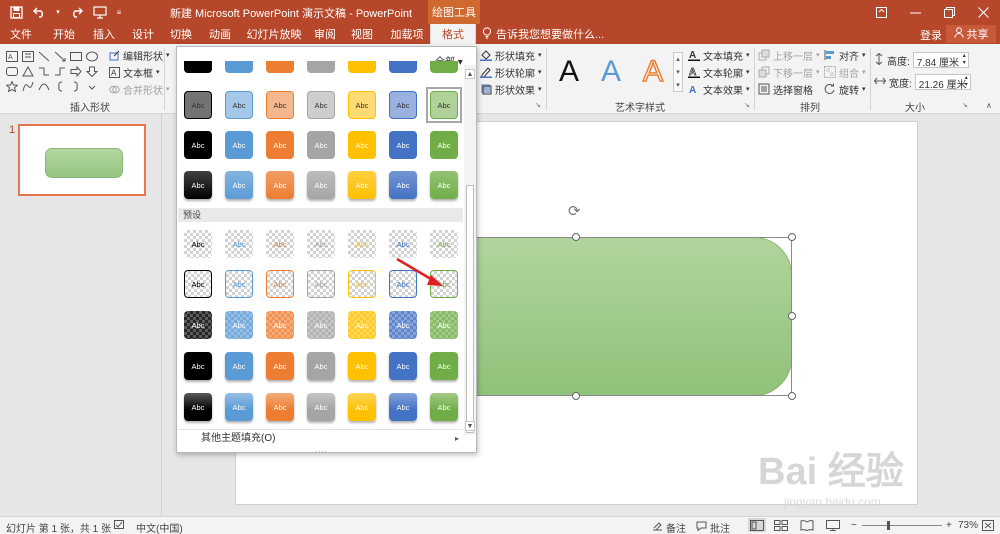 Image resolution: width=1000 pixels, height=534 pixels. Describe the element at coordinates (789, 55) in the screenshot. I see `bring-forward-button: 上移一层 ▾` at that location.